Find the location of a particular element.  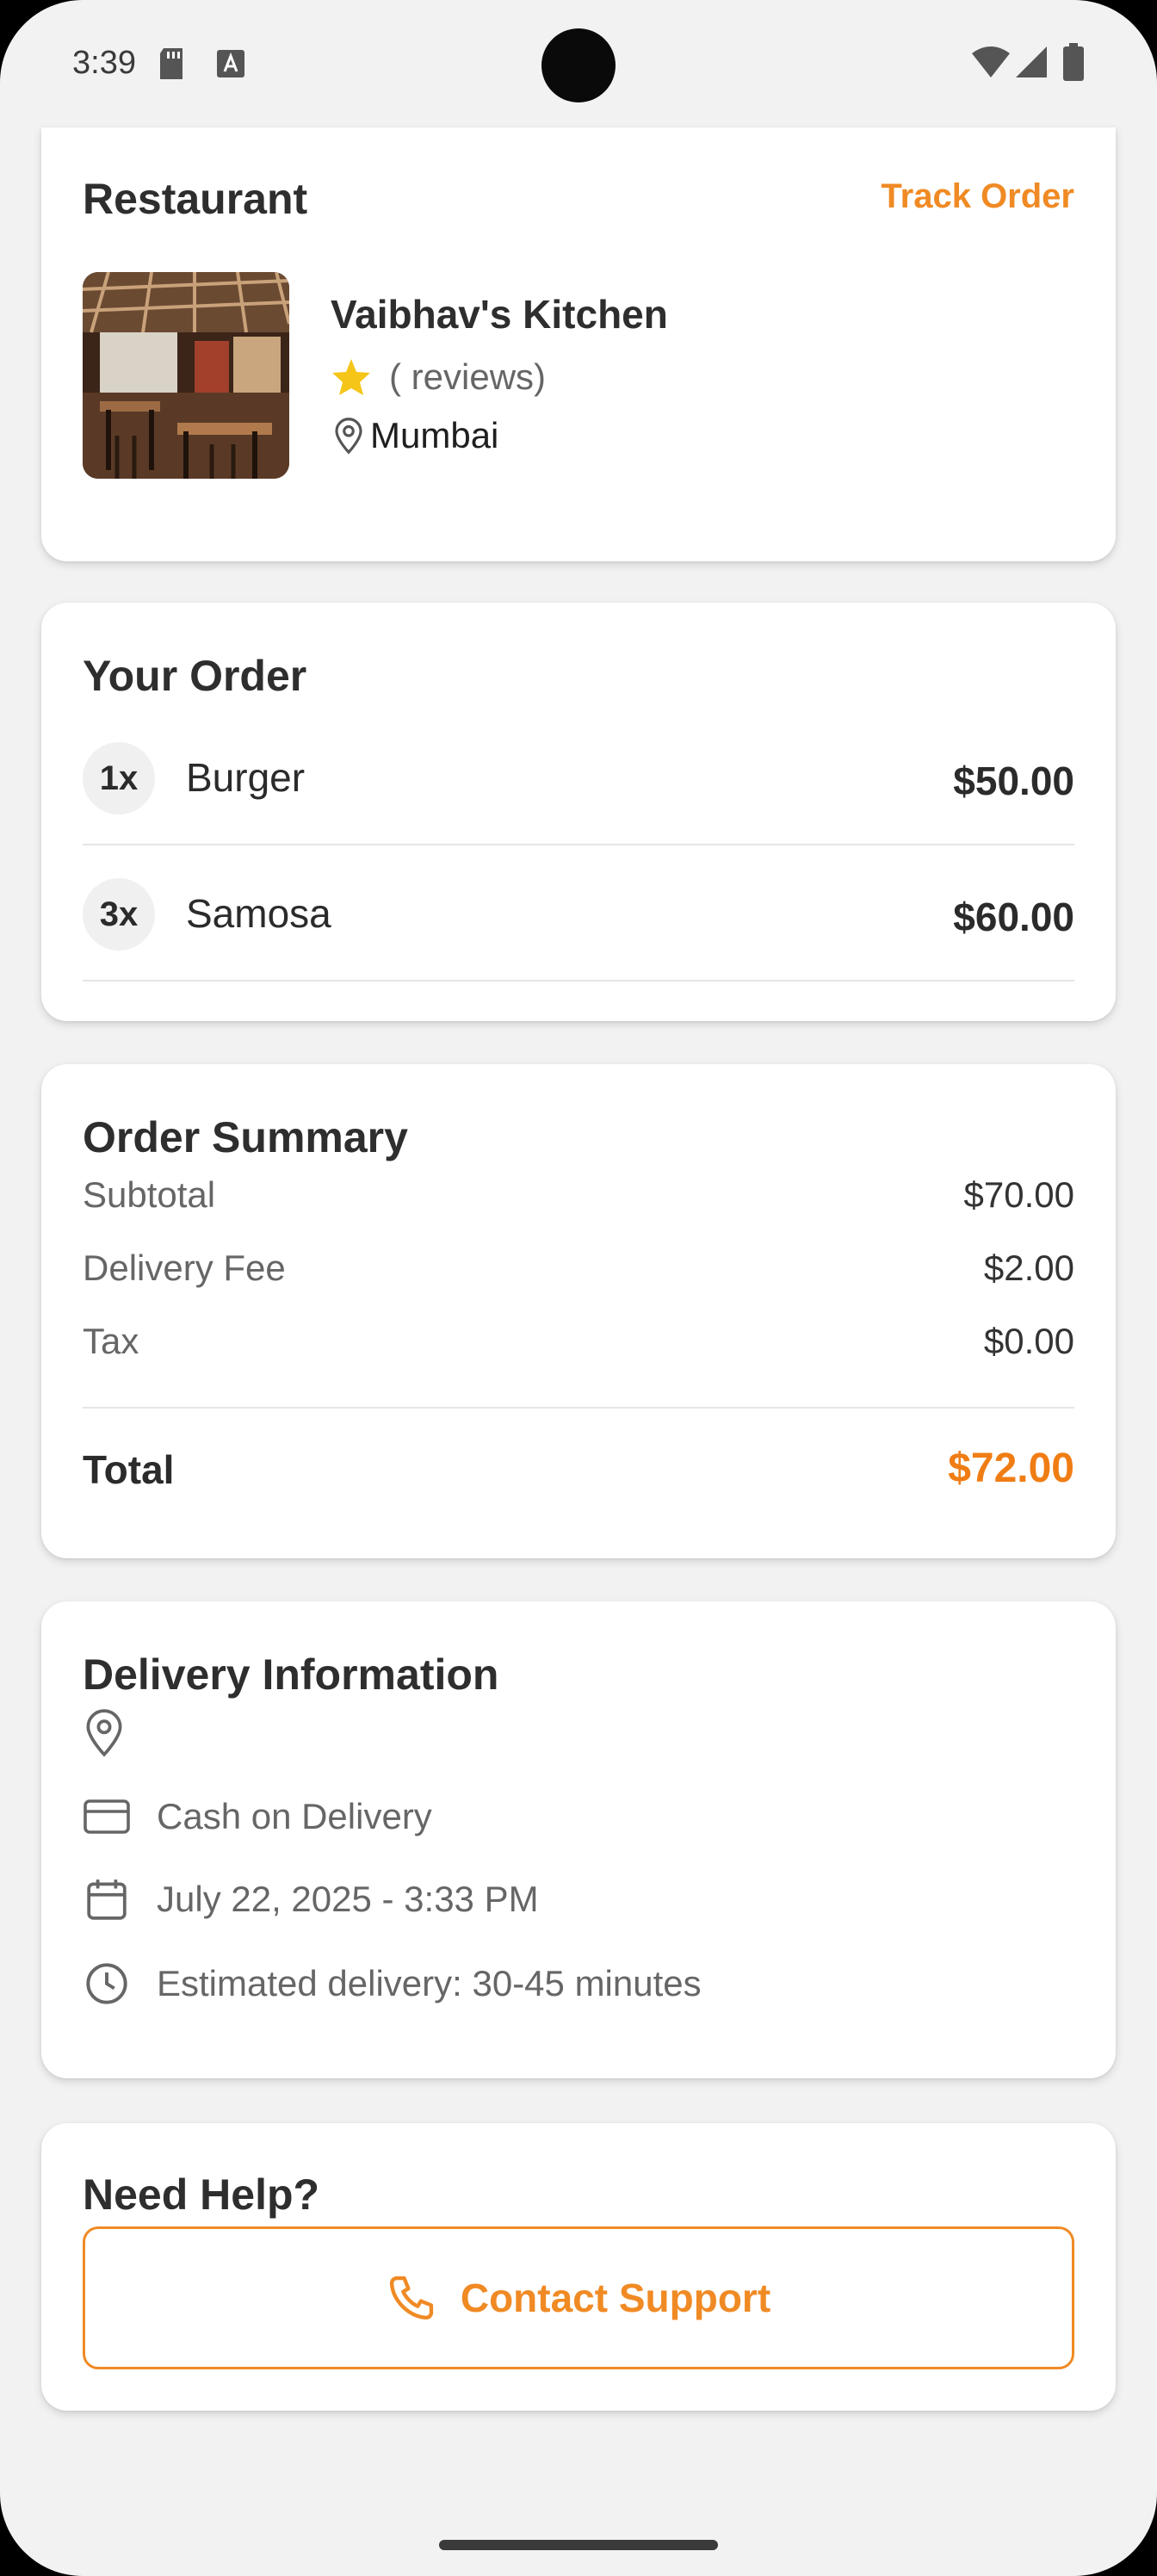

subtotal-label: Subtotal is located at coordinates (150, 1195).